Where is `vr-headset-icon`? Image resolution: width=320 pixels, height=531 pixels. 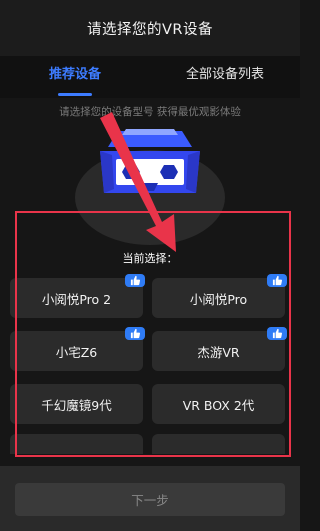
vr-headset-icon is located at coordinates (150, 161).